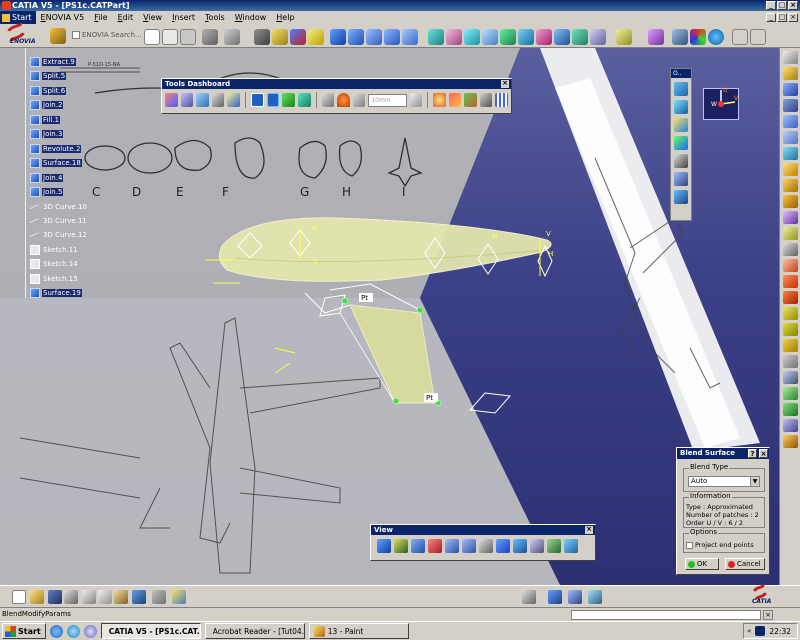 The width and height of the screenshot is (800, 640). What do you see at coordinates (179, 597) in the screenshot?
I see `whats-this-icon` at bounding box center [179, 597].